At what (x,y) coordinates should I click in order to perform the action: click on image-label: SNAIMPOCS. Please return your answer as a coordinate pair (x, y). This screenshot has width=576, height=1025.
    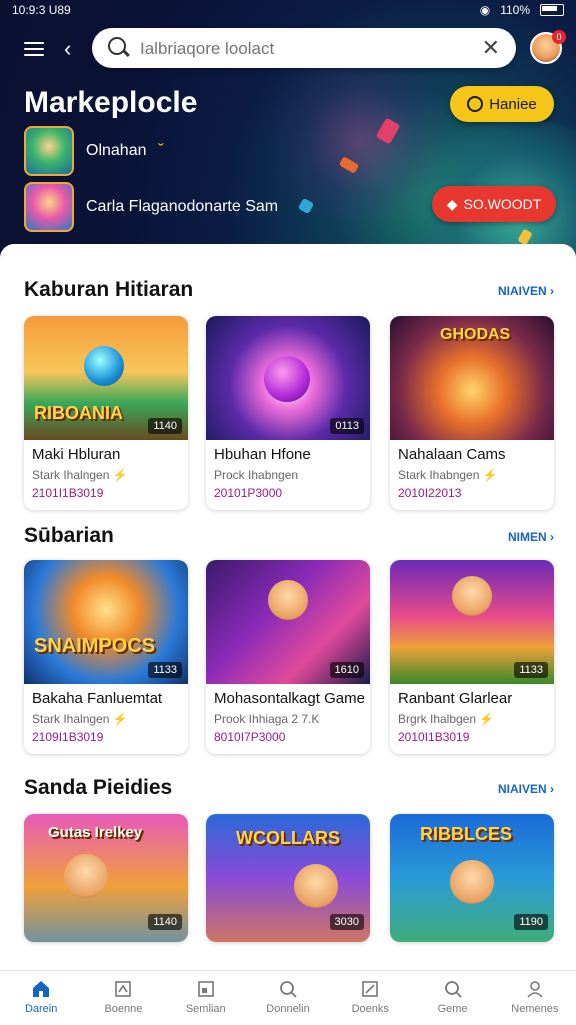
    Looking at the image, I should click on (95, 646).